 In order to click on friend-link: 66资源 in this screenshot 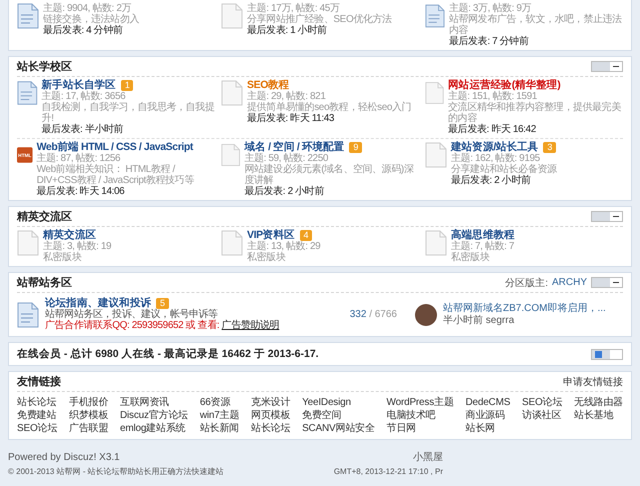, I will do `click(220, 403)`.